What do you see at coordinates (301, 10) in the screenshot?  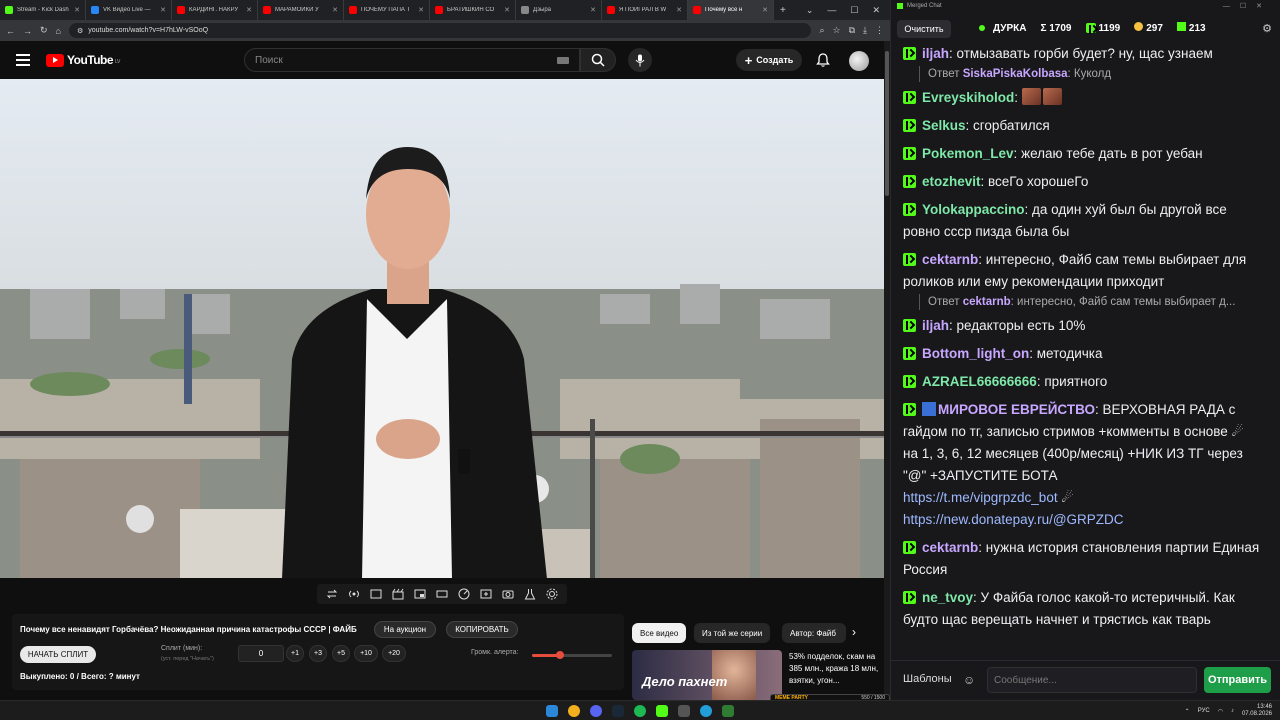 I see `browser-tab: МАРАМОЙКИ У ✕` at bounding box center [301, 10].